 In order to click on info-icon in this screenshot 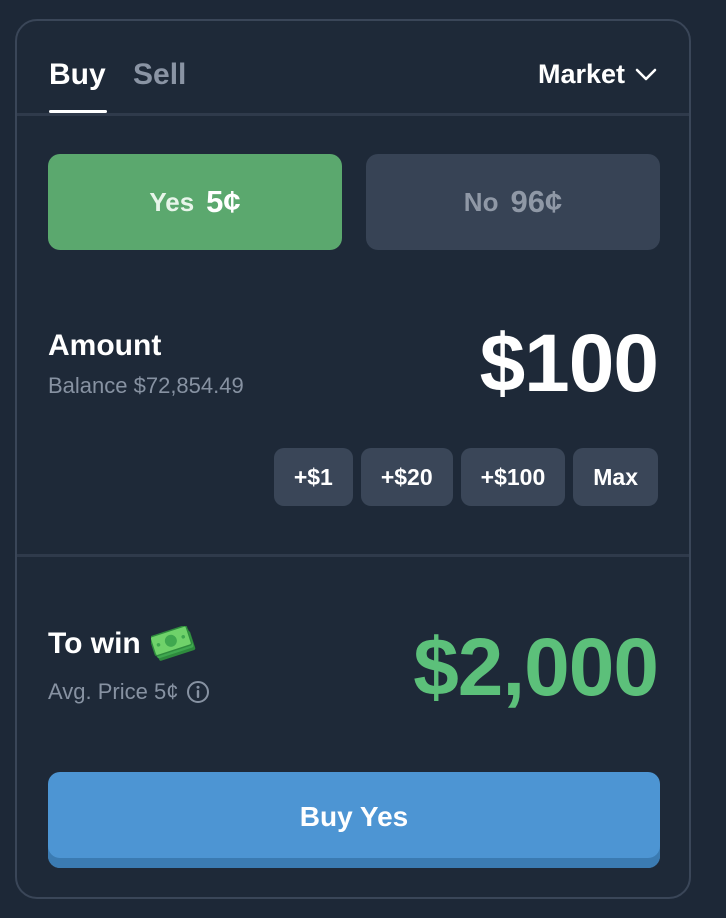, I will do `click(198, 692)`.